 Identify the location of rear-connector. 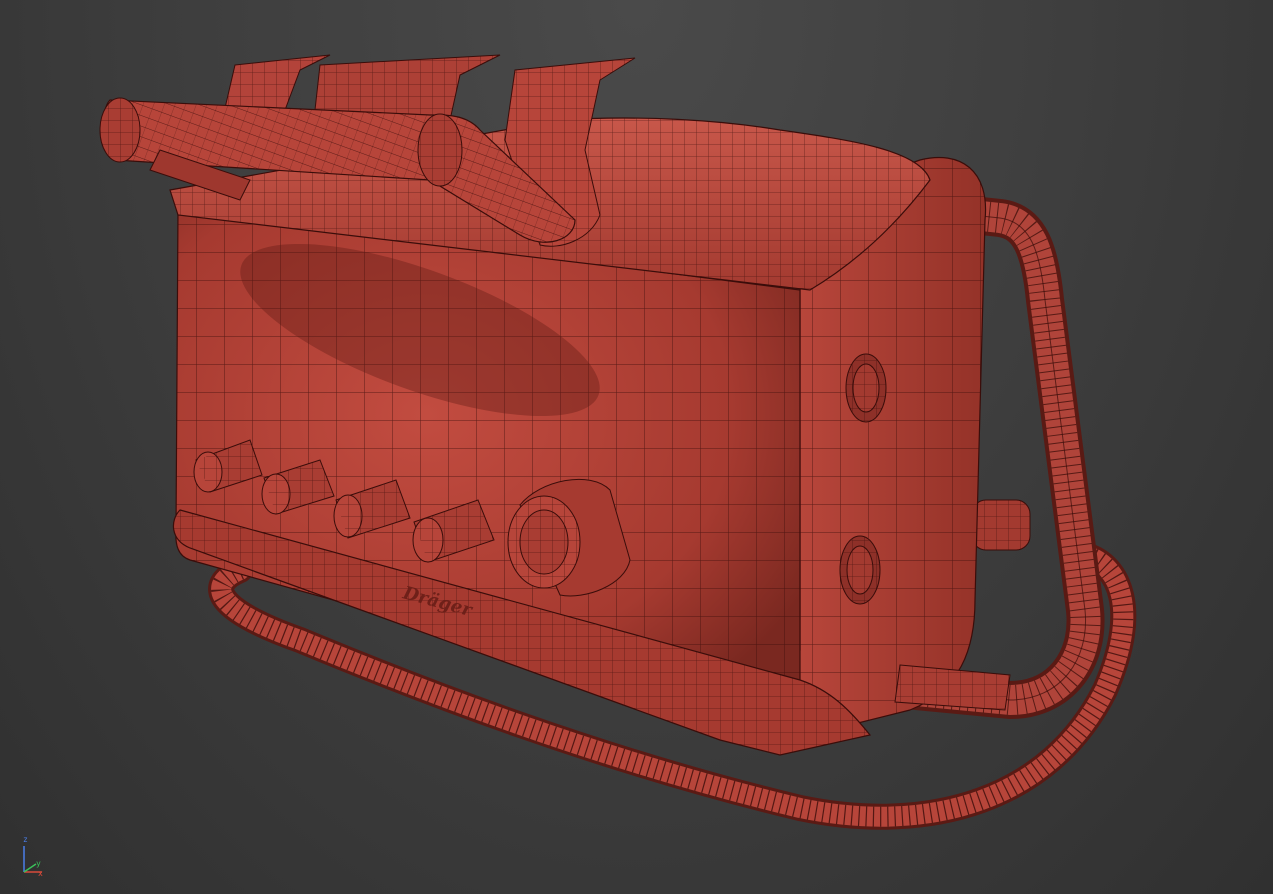
(1001, 525).